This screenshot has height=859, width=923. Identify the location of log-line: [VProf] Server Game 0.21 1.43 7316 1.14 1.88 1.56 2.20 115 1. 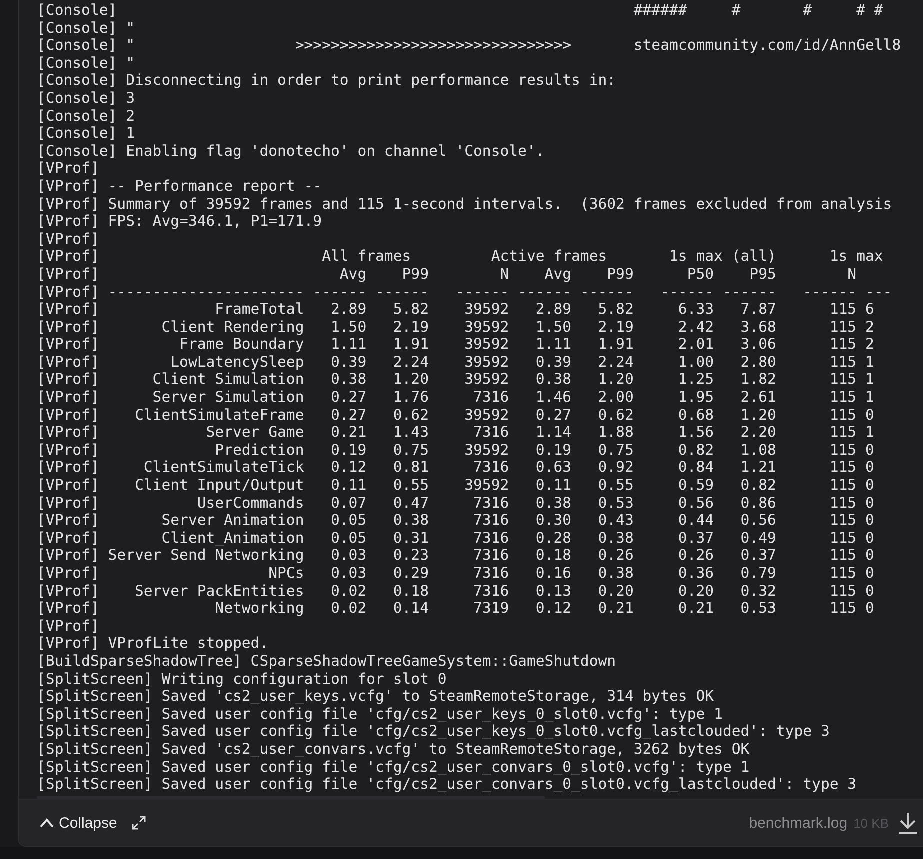
(456, 433).